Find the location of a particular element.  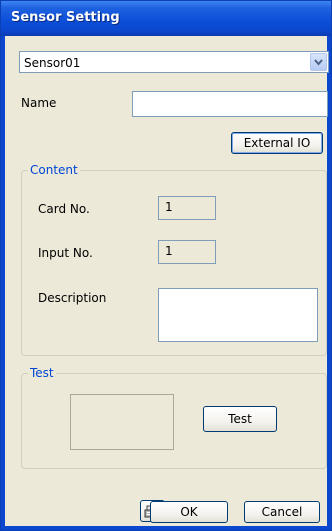

name-input is located at coordinates (230, 104).